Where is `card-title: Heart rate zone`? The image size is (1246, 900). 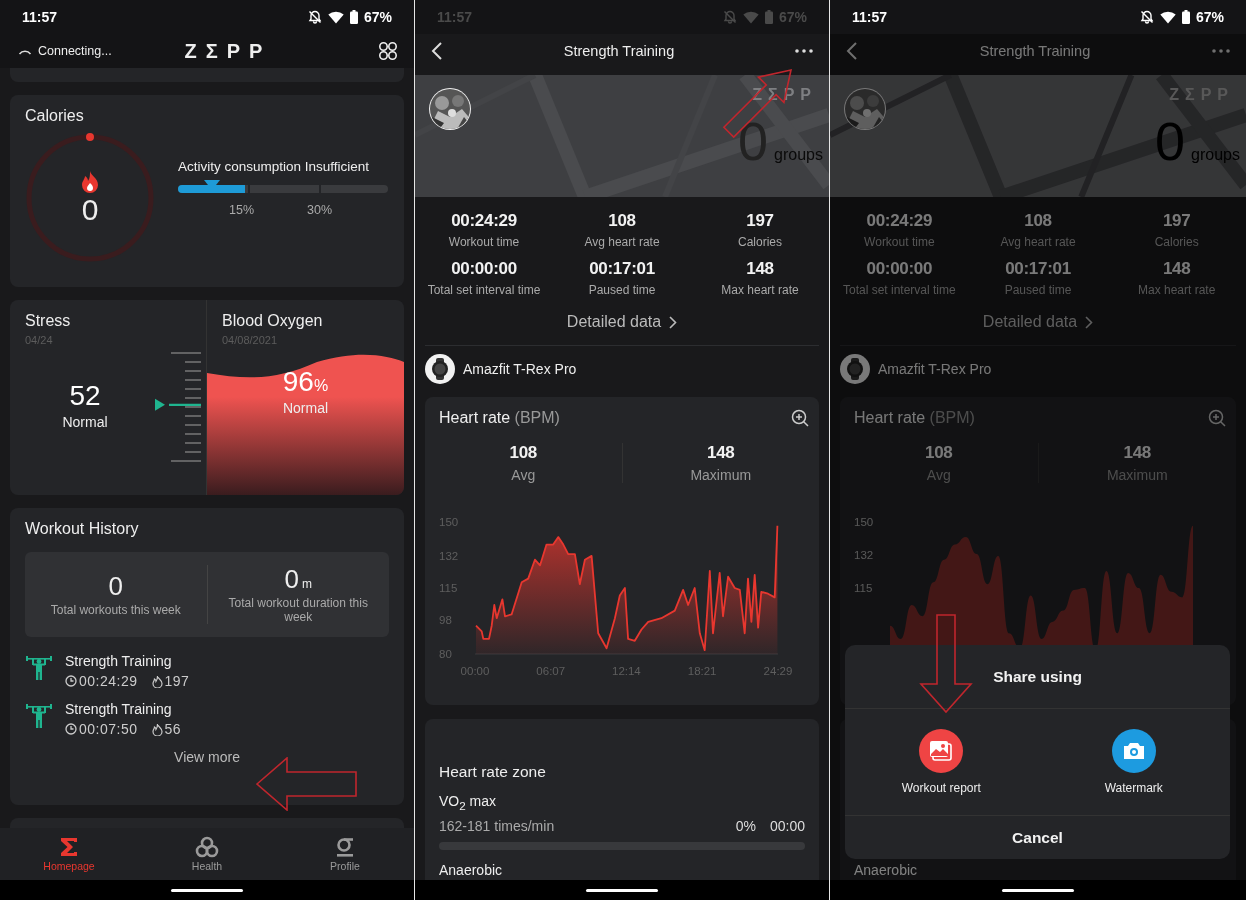
card-title: Heart rate zone is located at coordinates (493, 772).